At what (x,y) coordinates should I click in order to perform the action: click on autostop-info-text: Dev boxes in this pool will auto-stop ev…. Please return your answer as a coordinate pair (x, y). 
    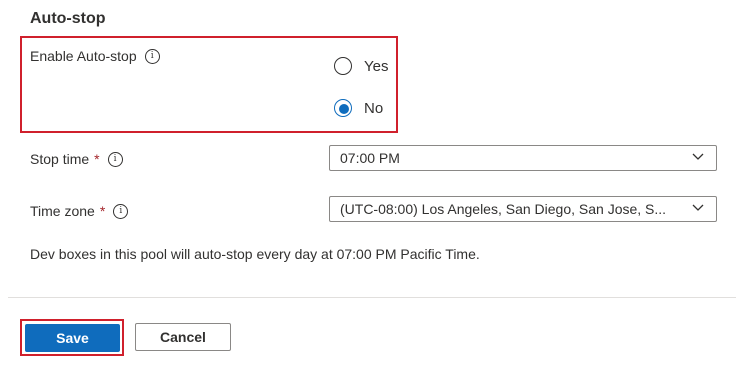
    Looking at the image, I should click on (255, 254).